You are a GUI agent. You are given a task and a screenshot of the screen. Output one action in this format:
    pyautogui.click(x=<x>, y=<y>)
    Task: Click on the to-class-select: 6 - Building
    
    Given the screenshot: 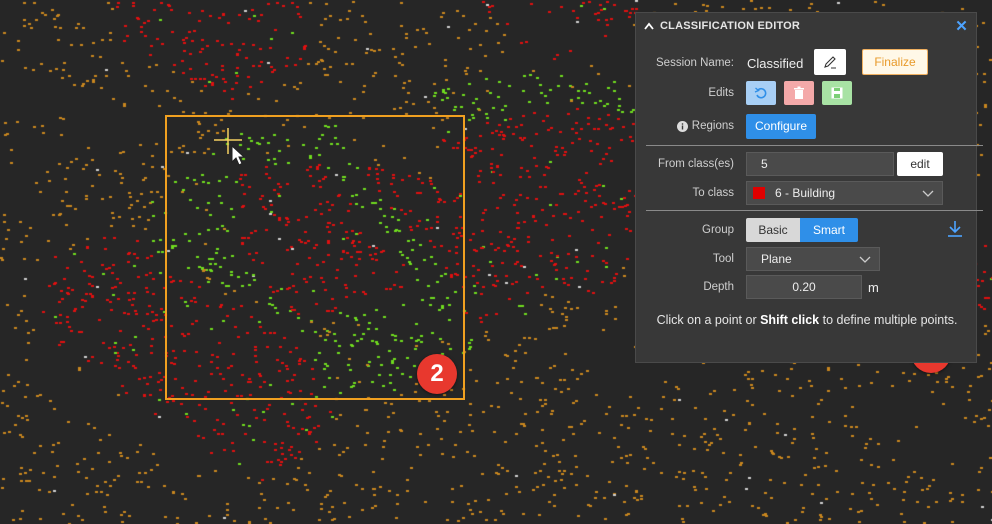 What is the action you would take?
    pyautogui.click(x=844, y=193)
    